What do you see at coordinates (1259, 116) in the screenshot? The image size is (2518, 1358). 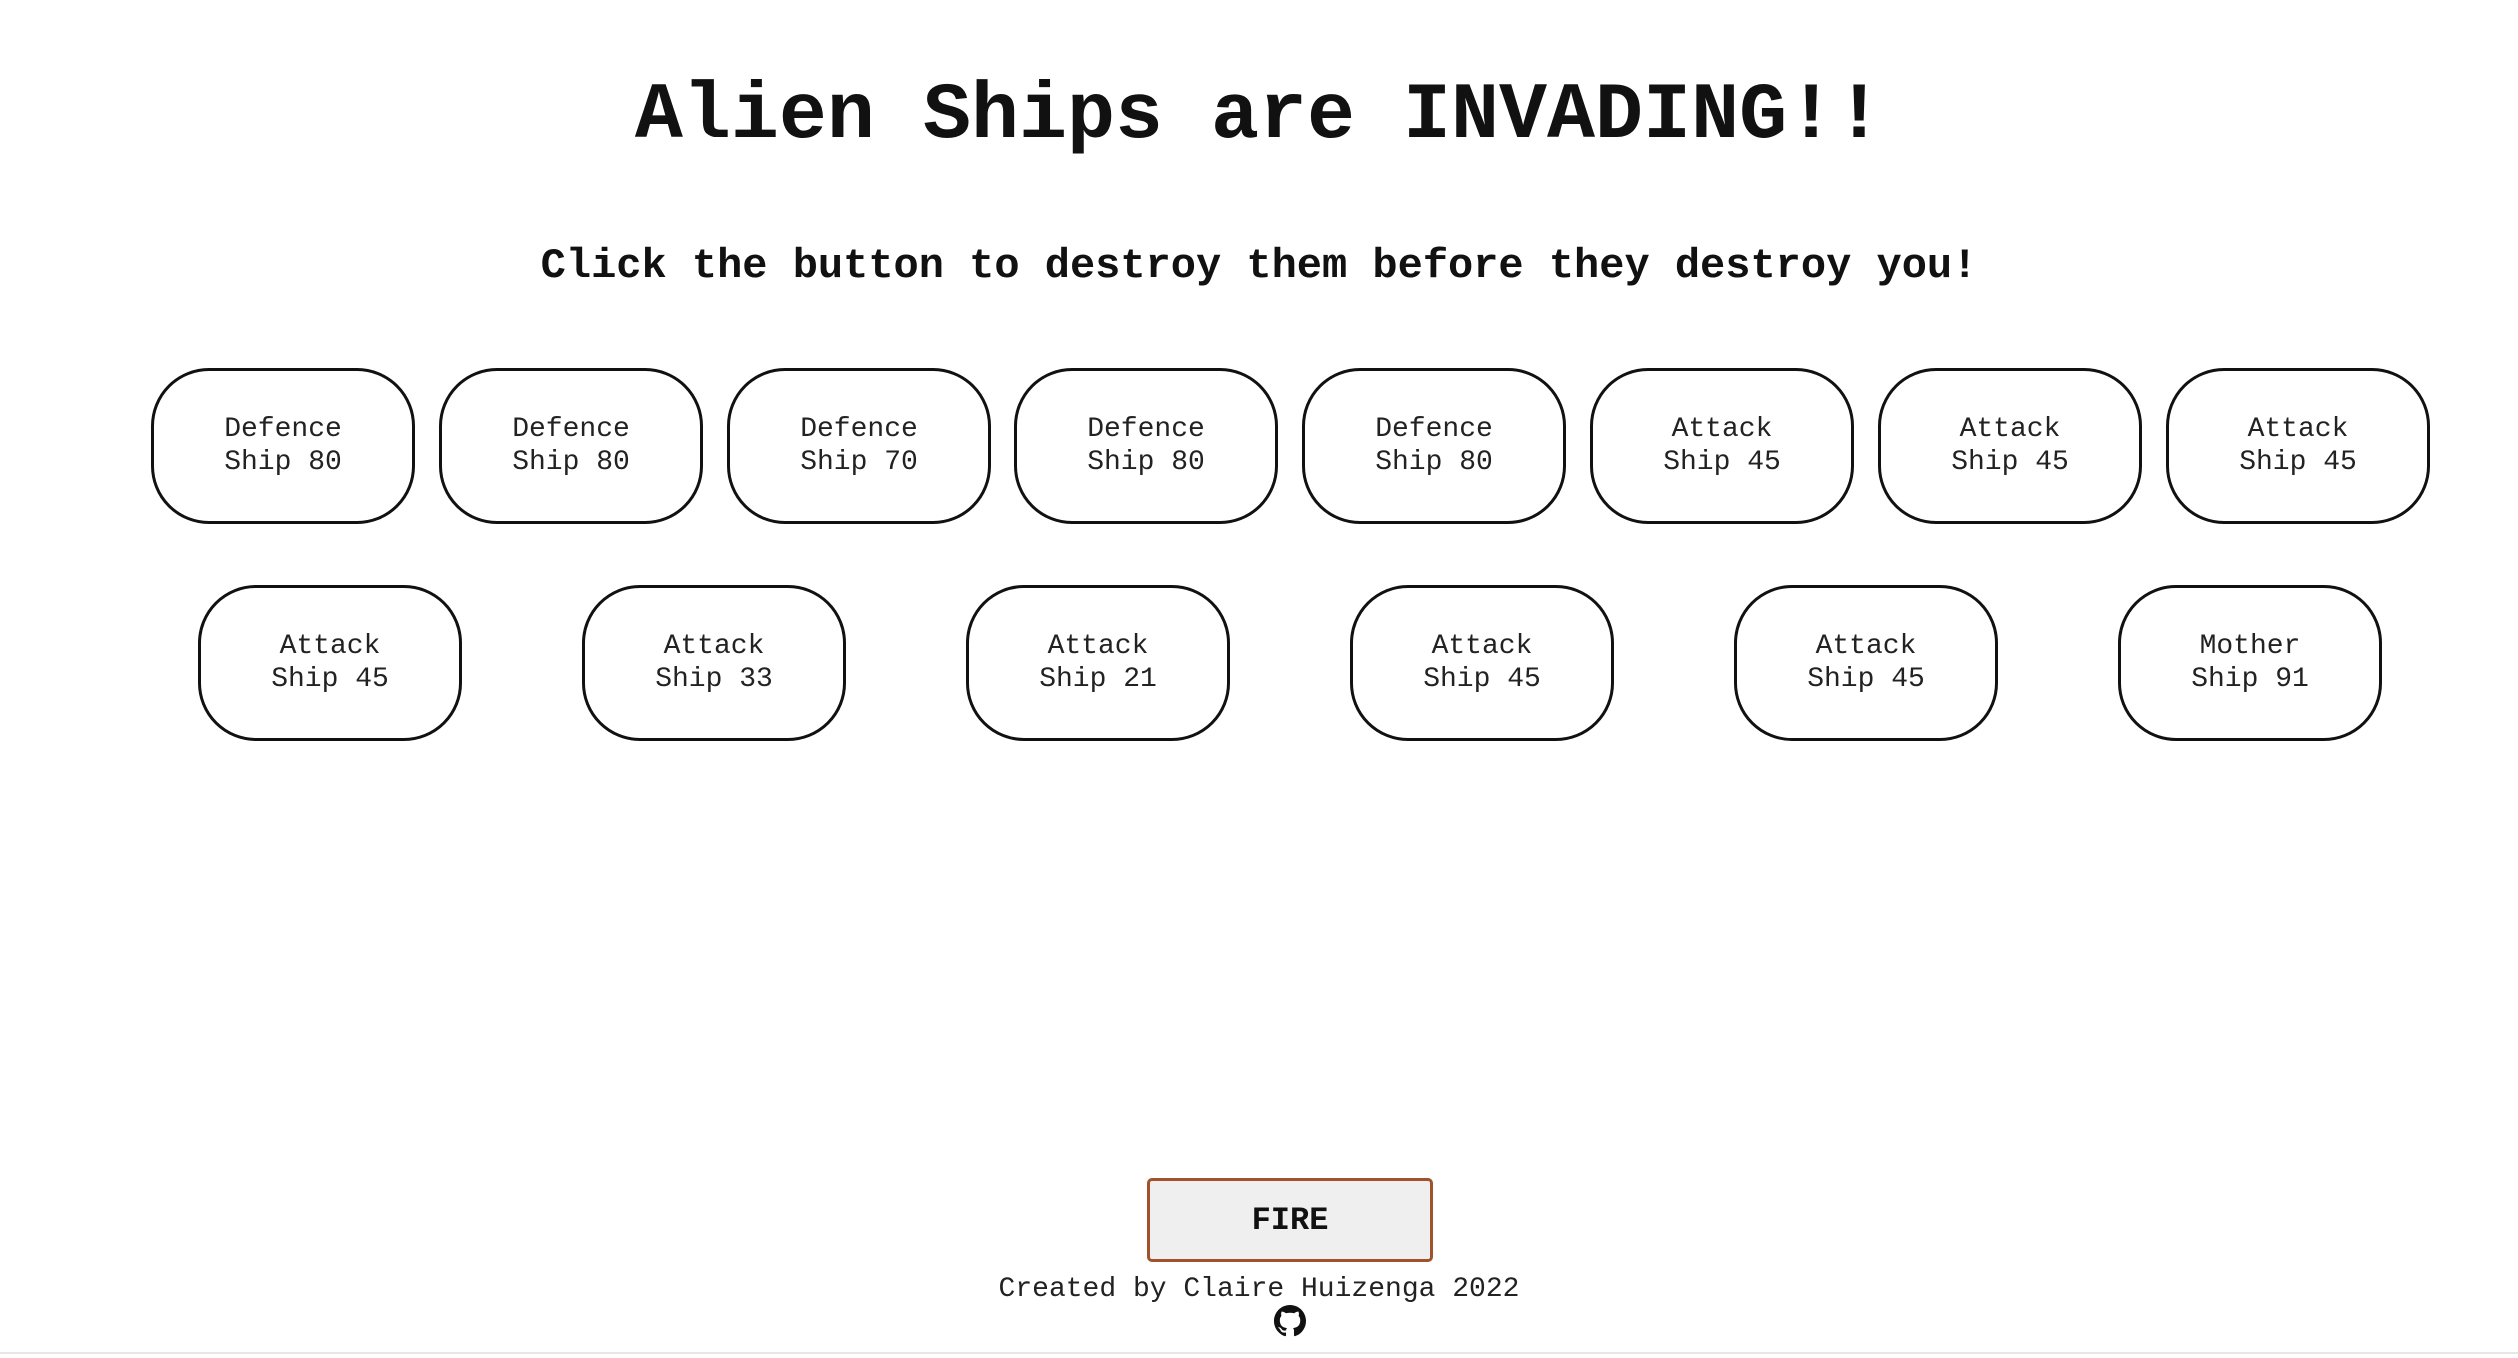 I see `page-title: Alien Ships are INVADING!!` at bounding box center [1259, 116].